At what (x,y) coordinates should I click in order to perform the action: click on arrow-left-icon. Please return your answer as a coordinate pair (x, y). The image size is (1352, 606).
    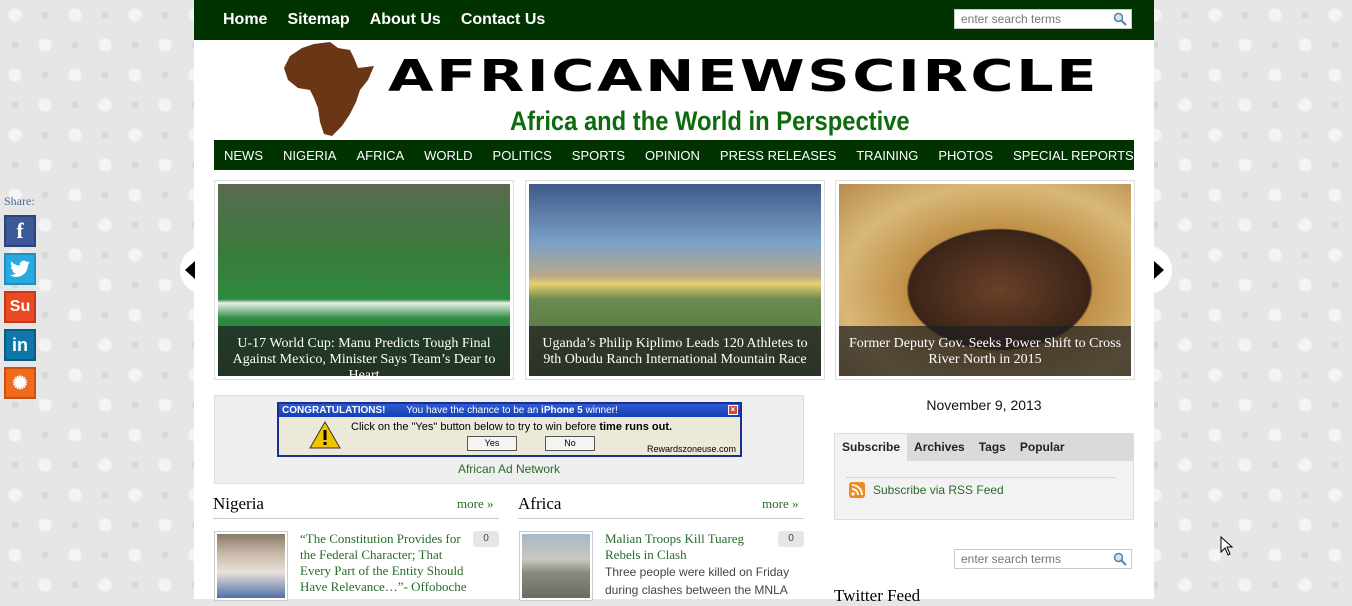
    Looking at the image, I should click on (190, 270).